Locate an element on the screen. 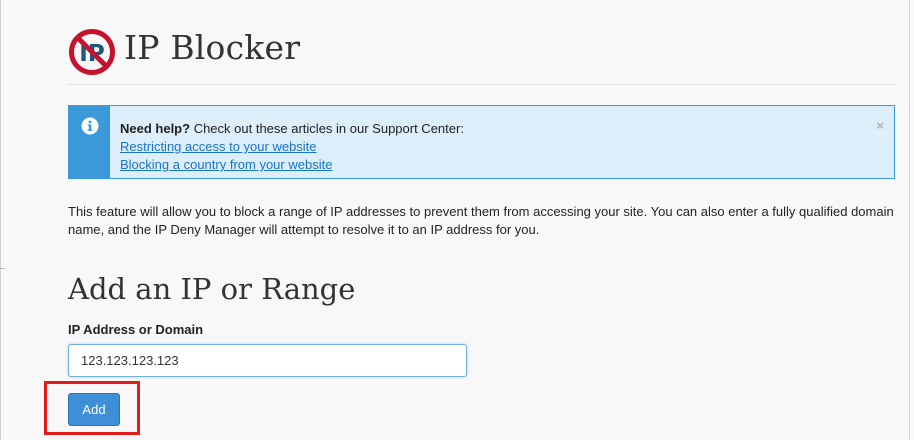 The image size is (914, 440). info-icon is located at coordinates (90, 126).